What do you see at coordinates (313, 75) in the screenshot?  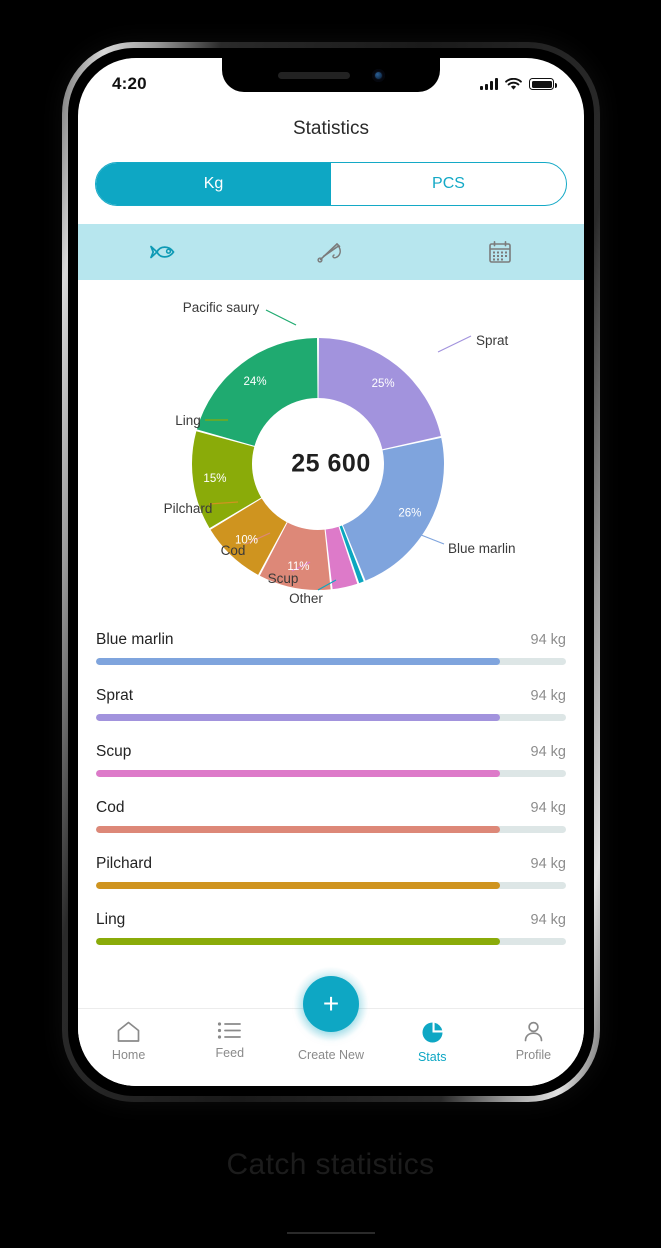 I see `earpiece-speaker` at bounding box center [313, 75].